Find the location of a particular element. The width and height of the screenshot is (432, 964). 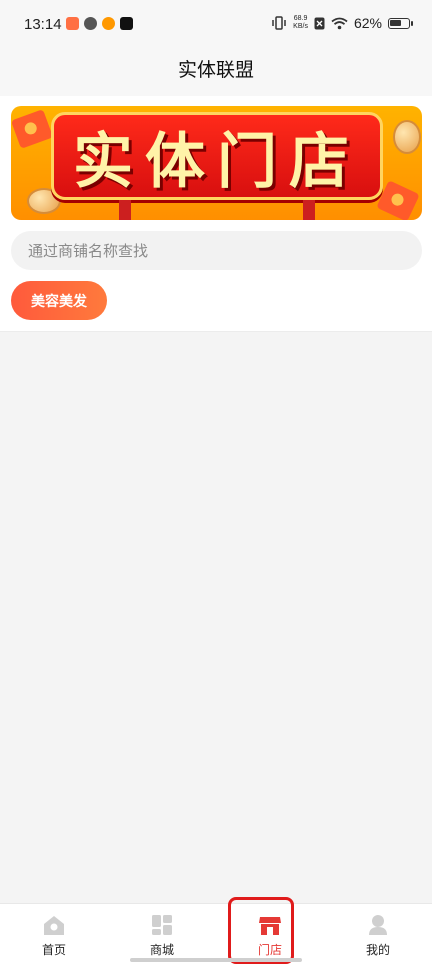

red-envelope-icon is located at coordinates (32, 129).